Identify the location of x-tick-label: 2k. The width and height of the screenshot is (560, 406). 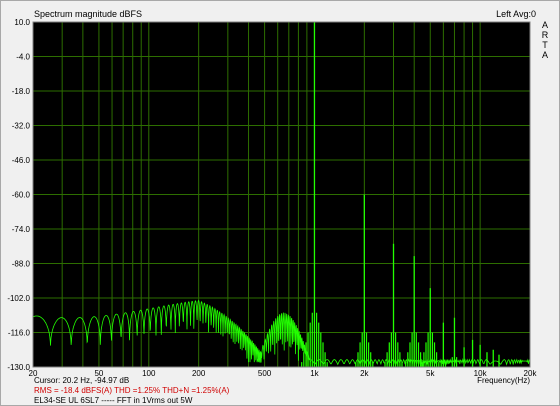
(364, 373).